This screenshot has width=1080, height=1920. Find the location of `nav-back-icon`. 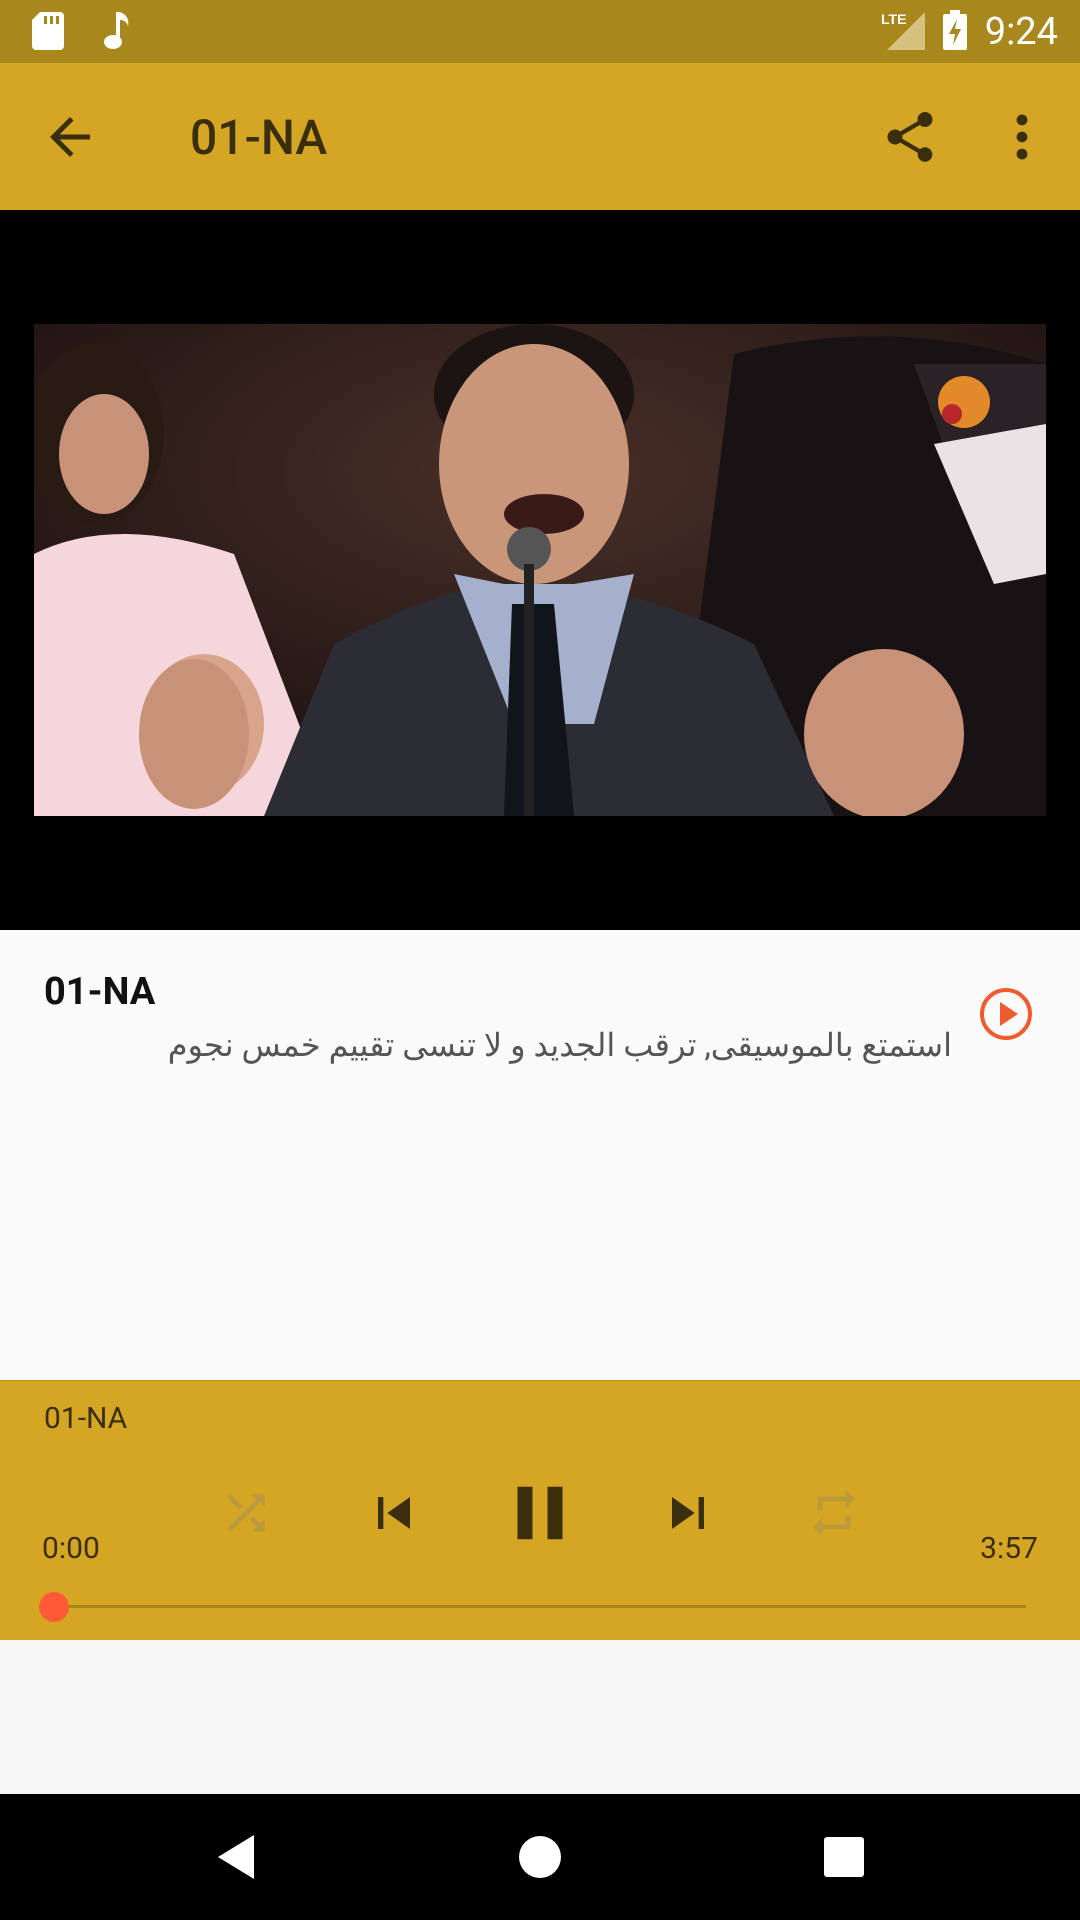

nav-back-icon is located at coordinates (236, 1857).